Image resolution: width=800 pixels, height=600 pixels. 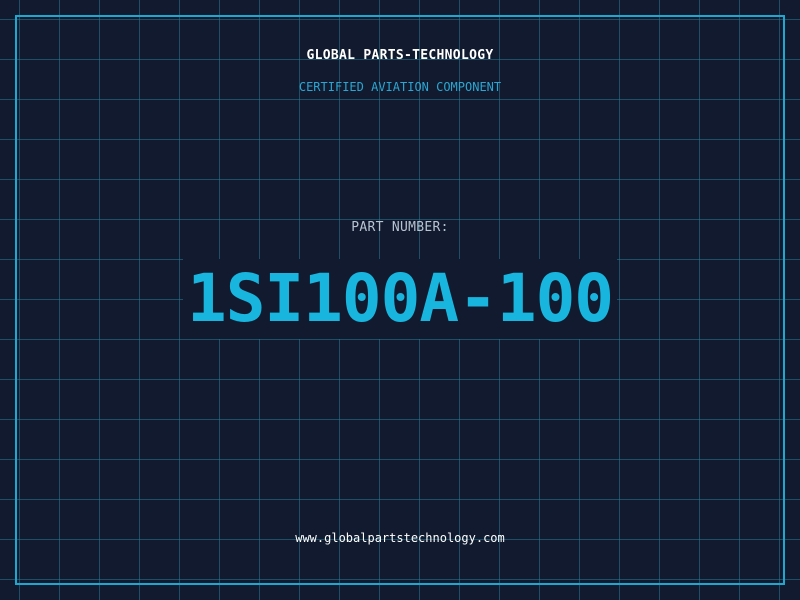 I want to click on part-number-container: 1SI100A-100, so click(x=400, y=299).